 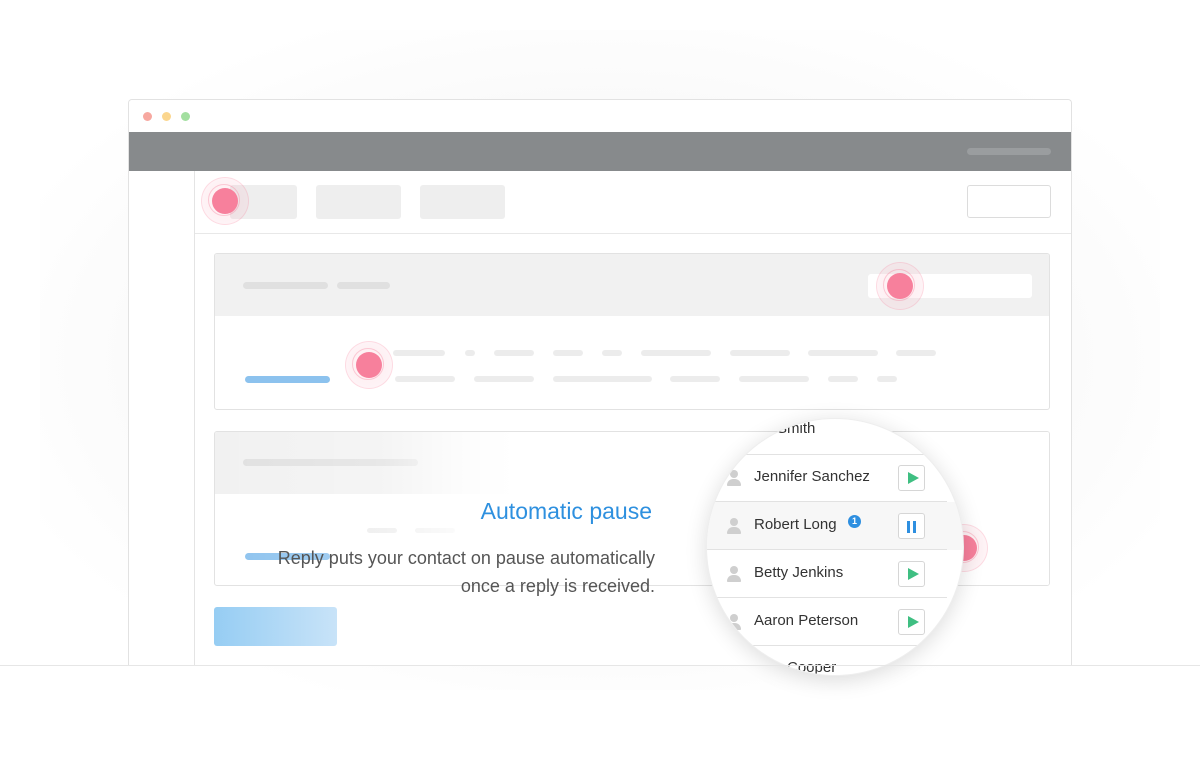 I want to click on contact-row: Robert Long 1, so click(x=835, y=526).